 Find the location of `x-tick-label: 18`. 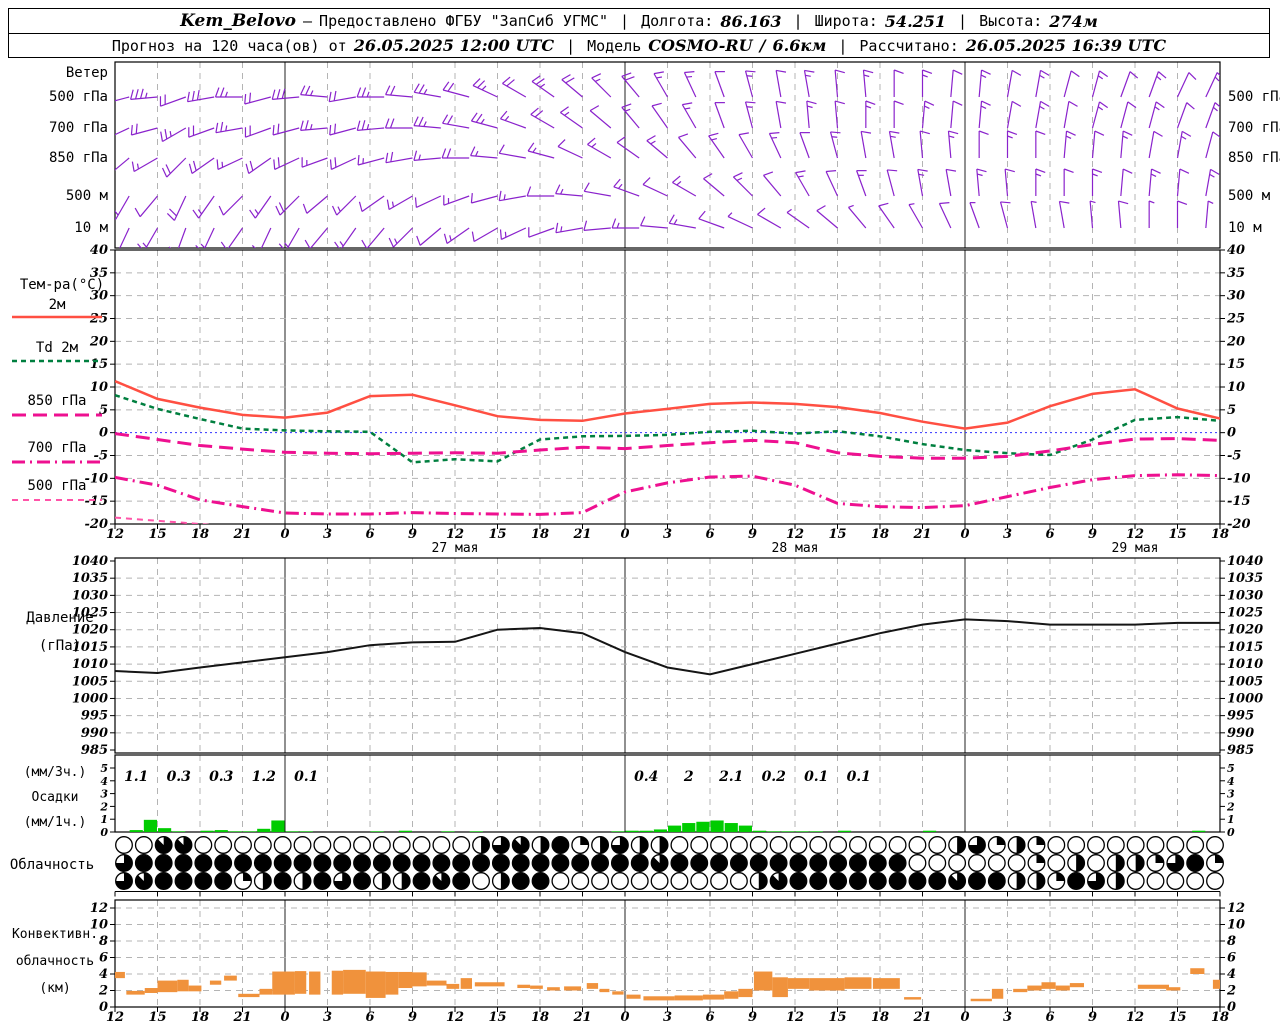

x-tick-label: 18 is located at coordinates (880, 1017).